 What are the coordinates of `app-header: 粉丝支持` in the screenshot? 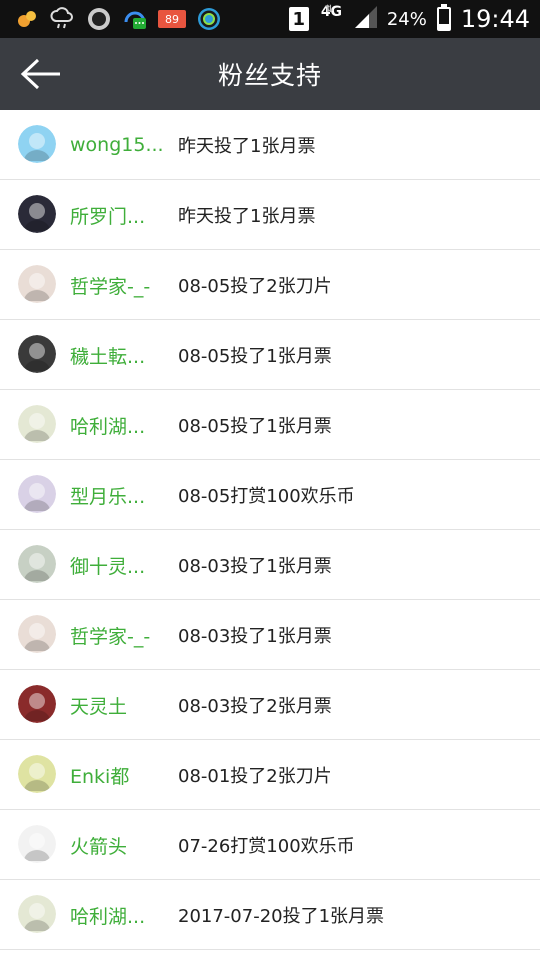 It's located at (270, 74).